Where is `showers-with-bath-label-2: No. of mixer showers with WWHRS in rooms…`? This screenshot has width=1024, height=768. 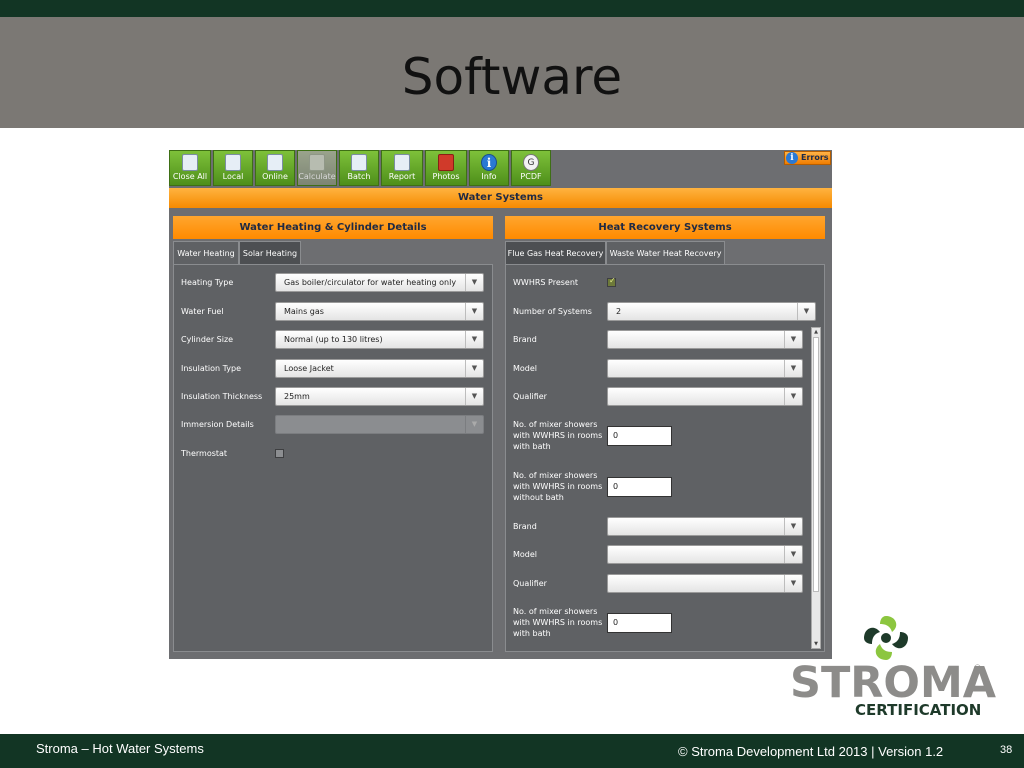 showers-with-bath-label-2: No. of mixer showers with WWHRS in rooms… is located at coordinates (558, 622).